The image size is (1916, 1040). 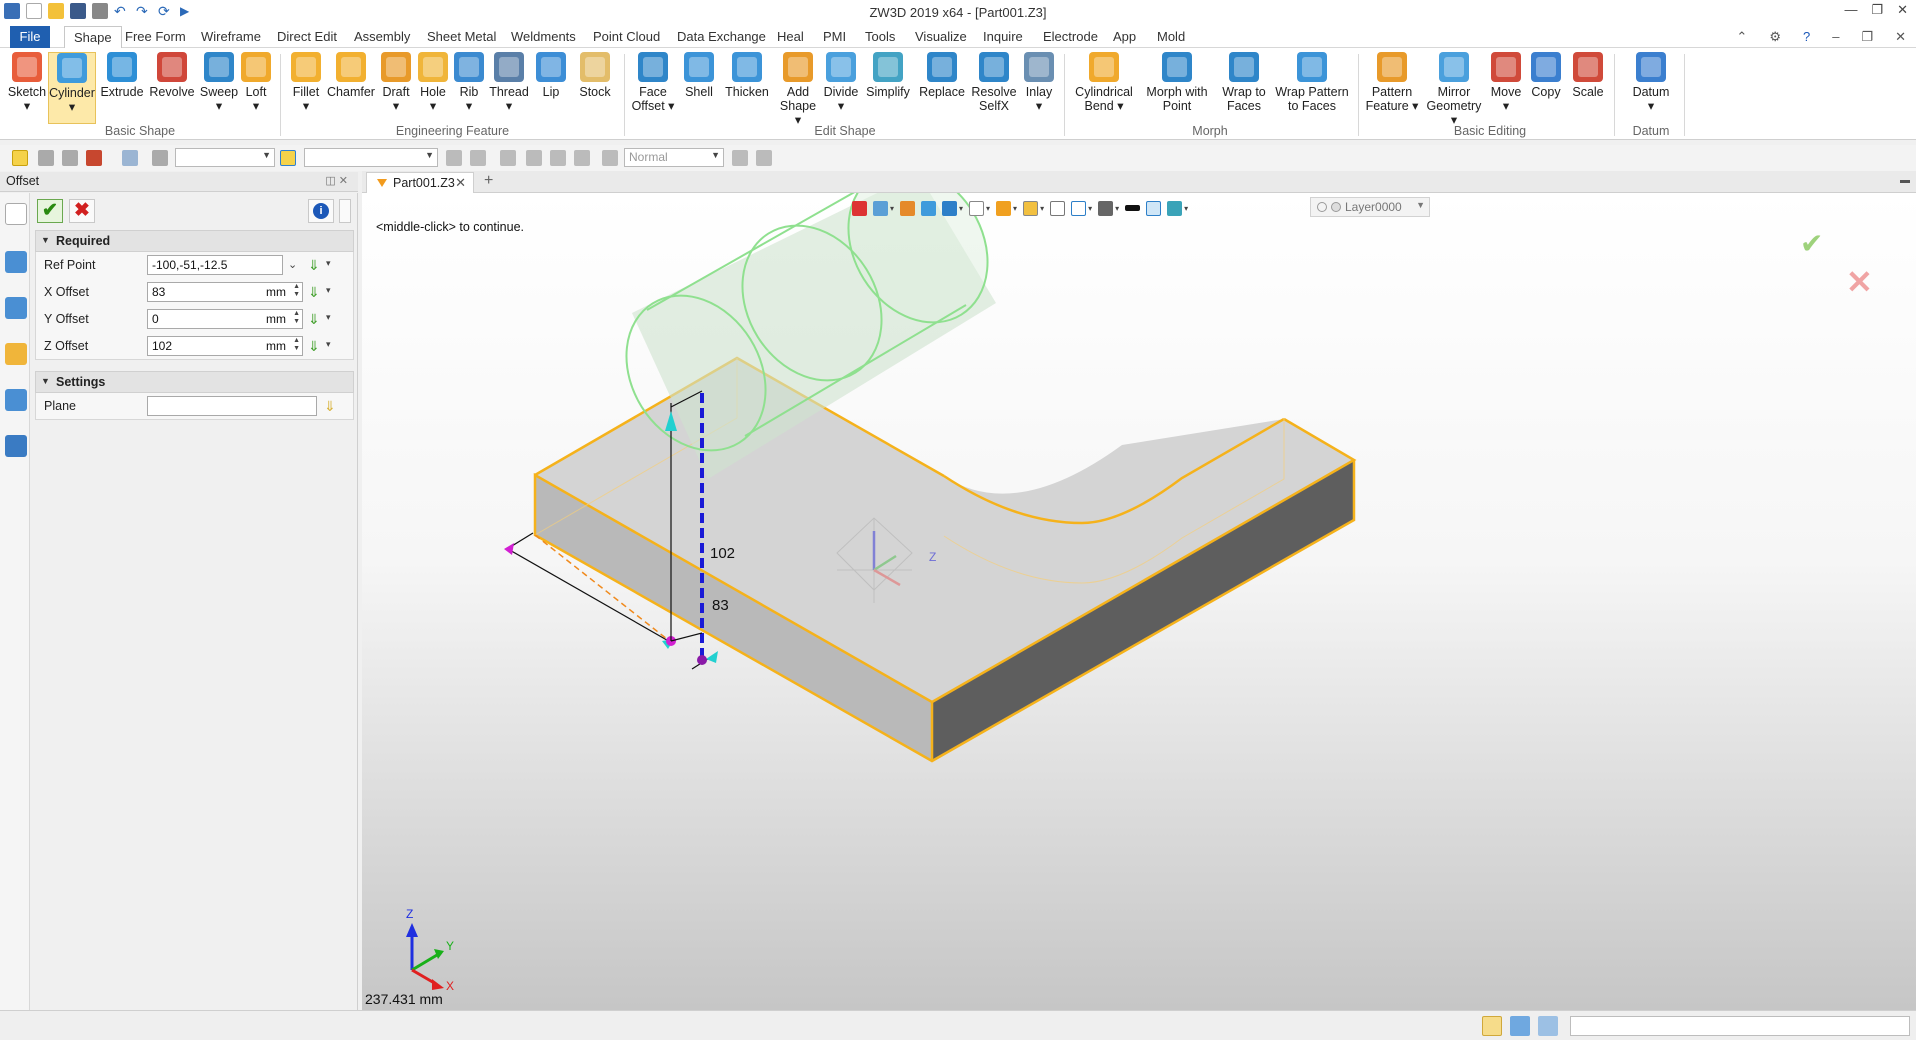 I want to click on thicken-button: Thicken, so click(x=747, y=75).